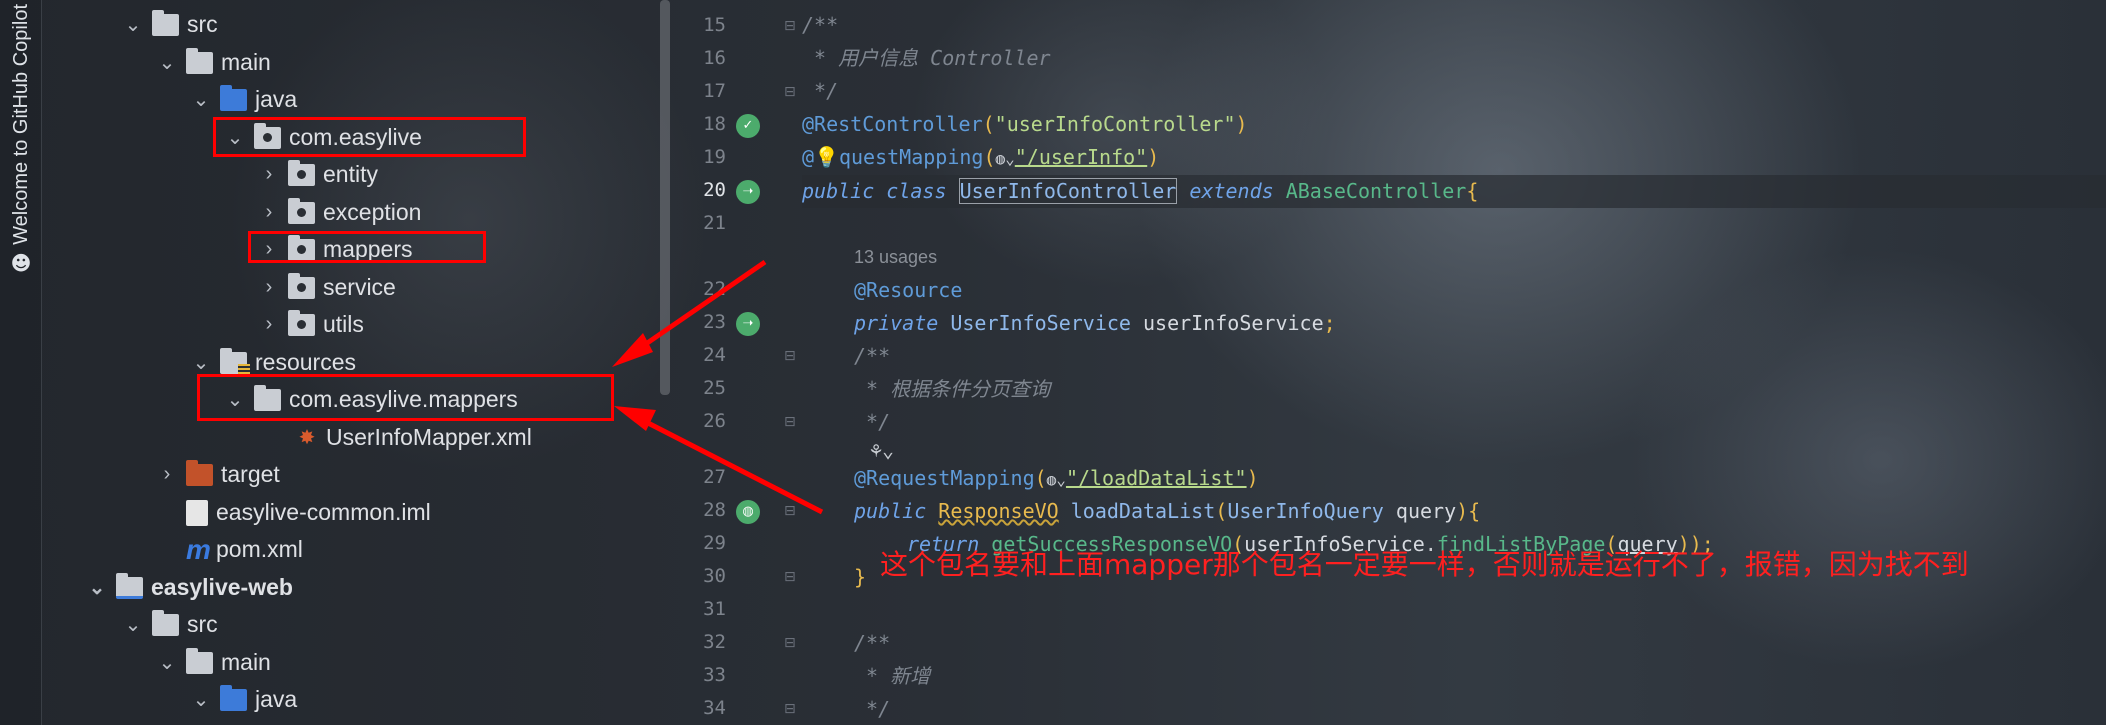  What do you see at coordinates (129, 585) in the screenshot?
I see `module-icon` at bounding box center [129, 585].